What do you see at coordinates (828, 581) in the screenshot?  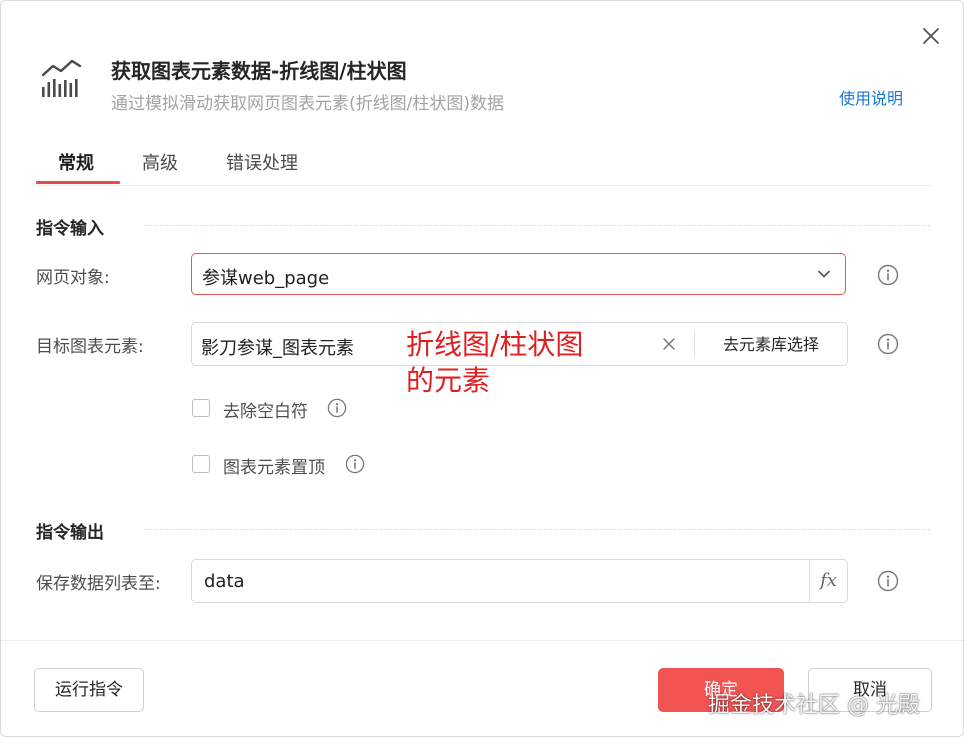 I see `fx-button: fx` at bounding box center [828, 581].